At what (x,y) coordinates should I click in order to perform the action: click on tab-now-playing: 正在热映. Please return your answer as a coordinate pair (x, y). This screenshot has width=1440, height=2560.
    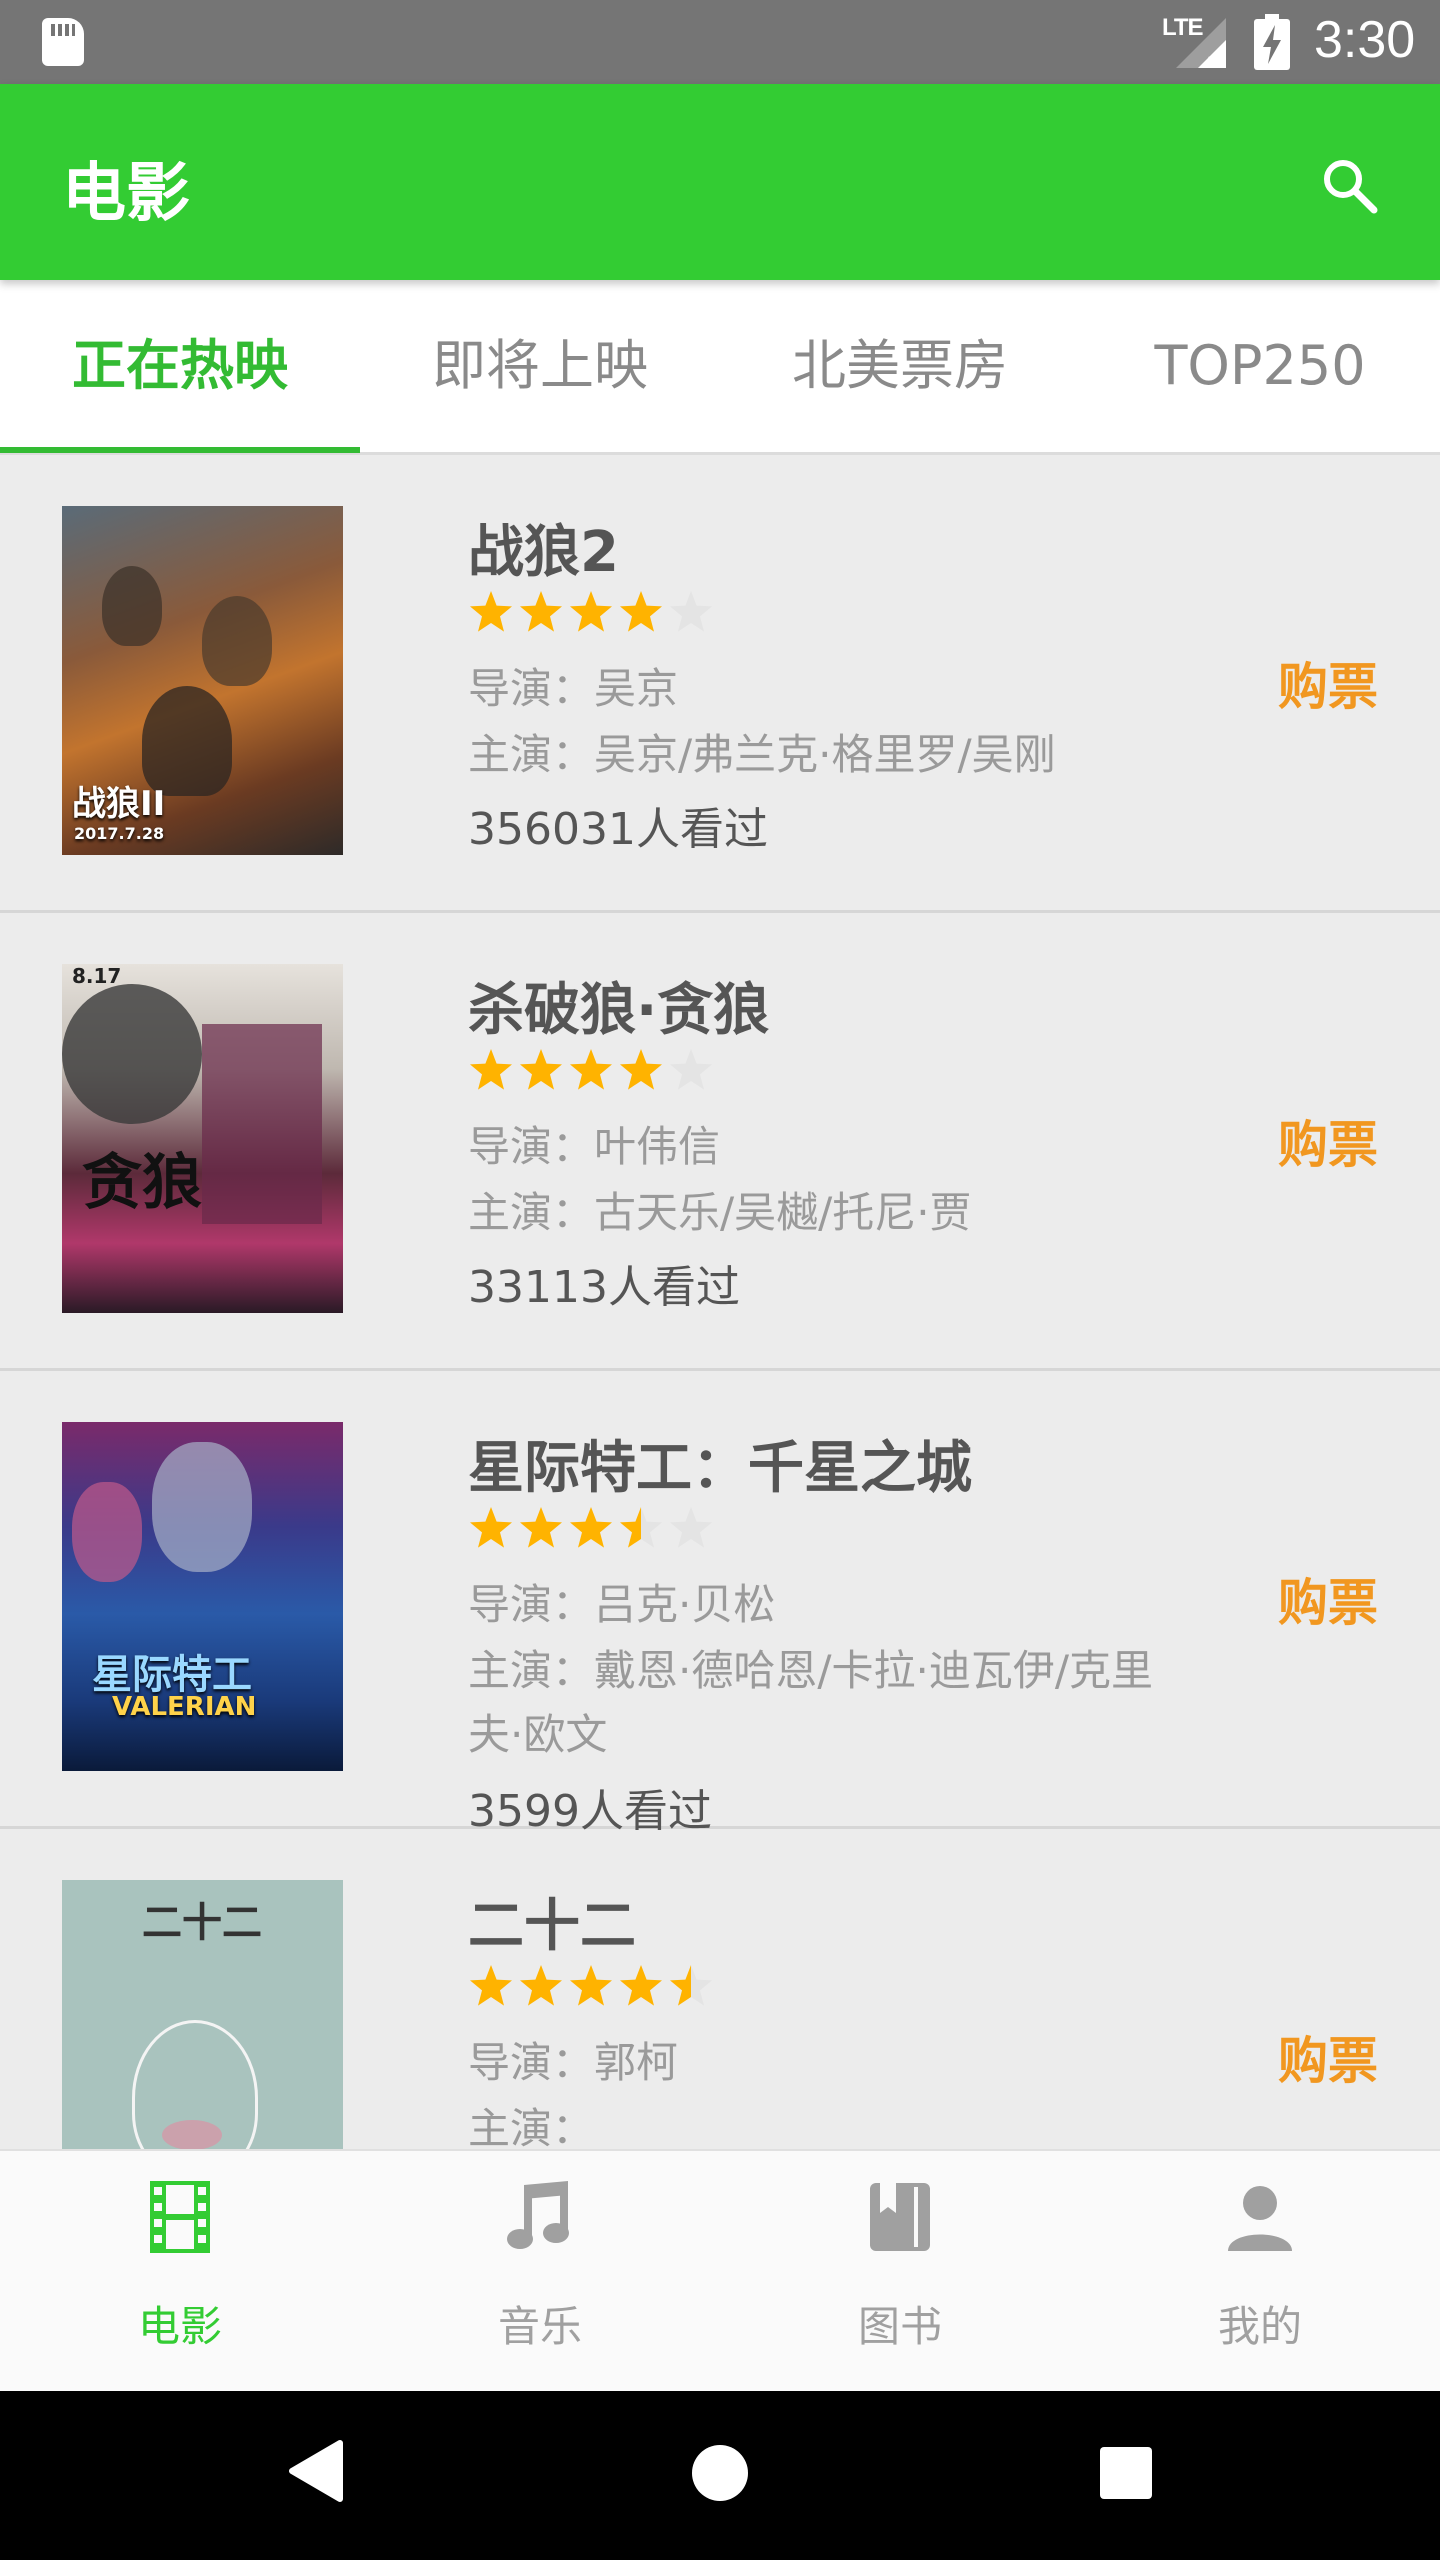
    Looking at the image, I should click on (180, 366).